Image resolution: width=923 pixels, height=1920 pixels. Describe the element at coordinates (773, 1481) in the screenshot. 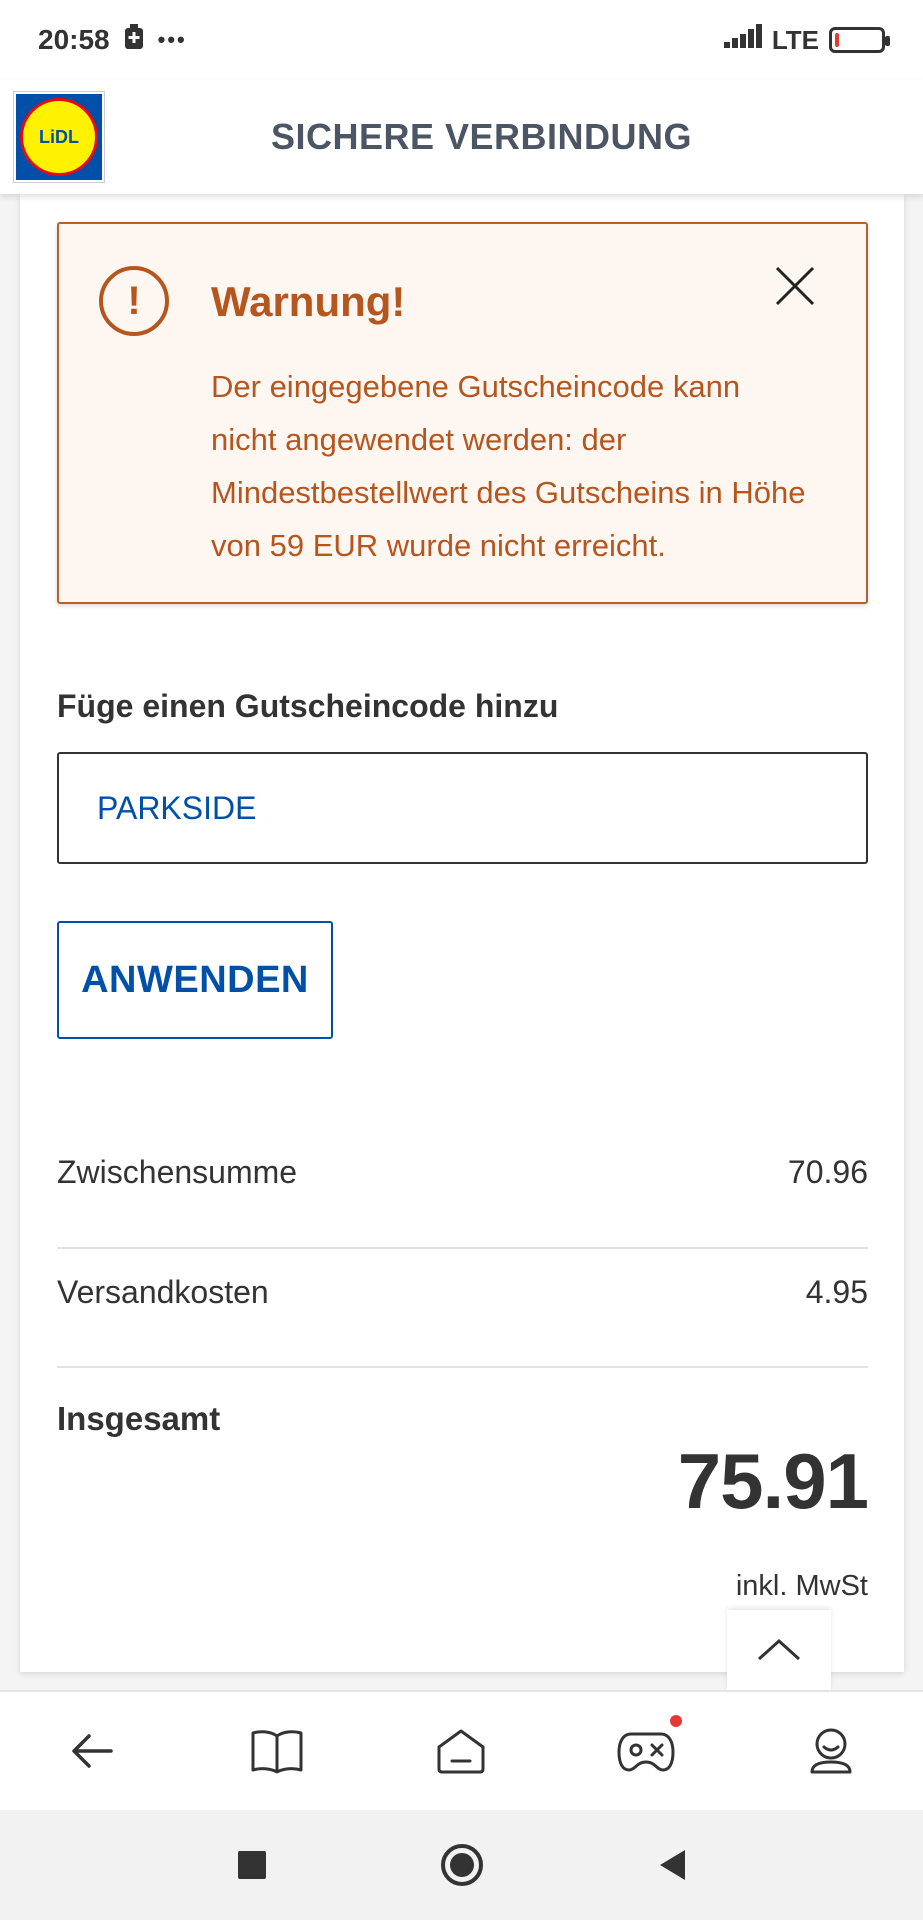

I see `total-value: 75.91` at that location.